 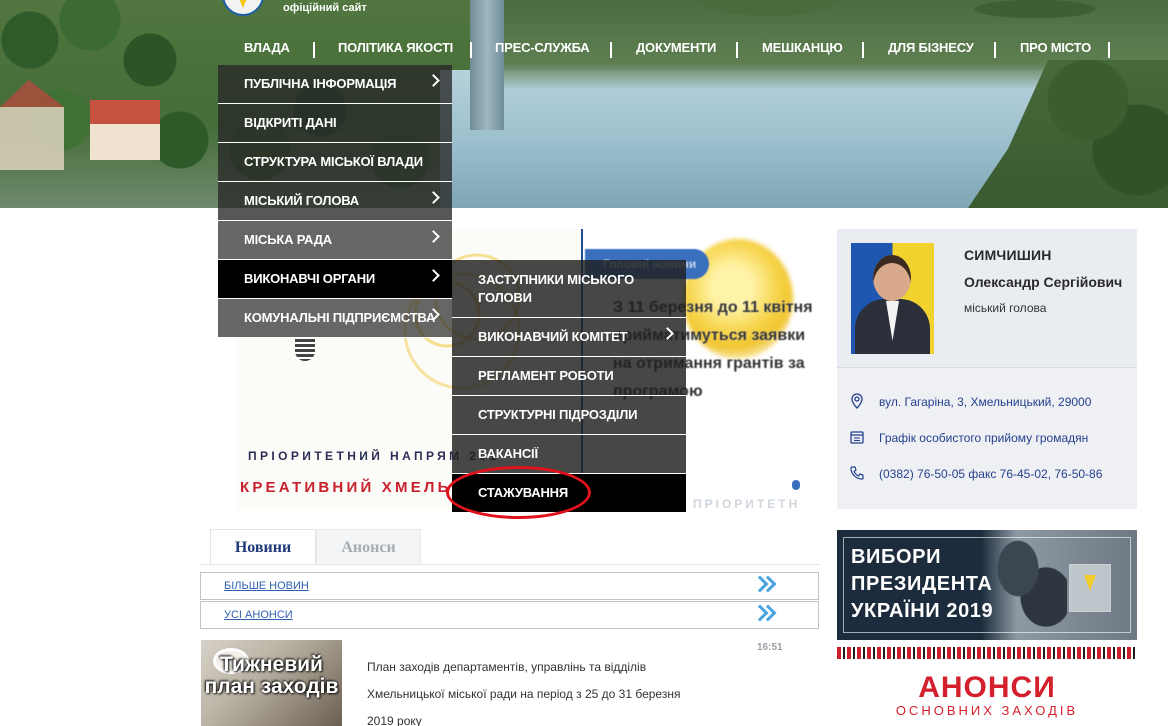 I want to click on announcements-title: АНОНСИ, so click(x=987, y=687).